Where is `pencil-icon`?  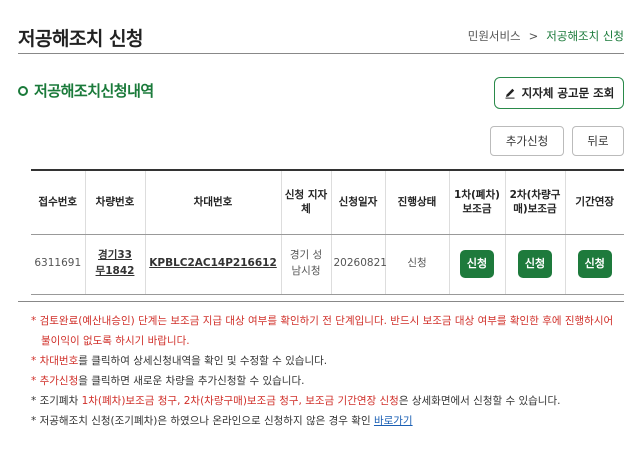
pencil-icon is located at coordinates (510, 93).